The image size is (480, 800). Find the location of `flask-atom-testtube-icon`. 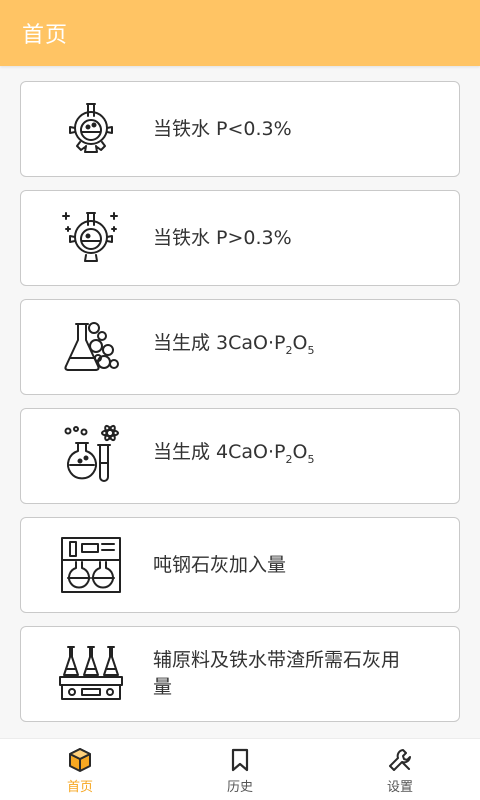

flask-atom-testtube-icon is located at coordinates (91, 456).